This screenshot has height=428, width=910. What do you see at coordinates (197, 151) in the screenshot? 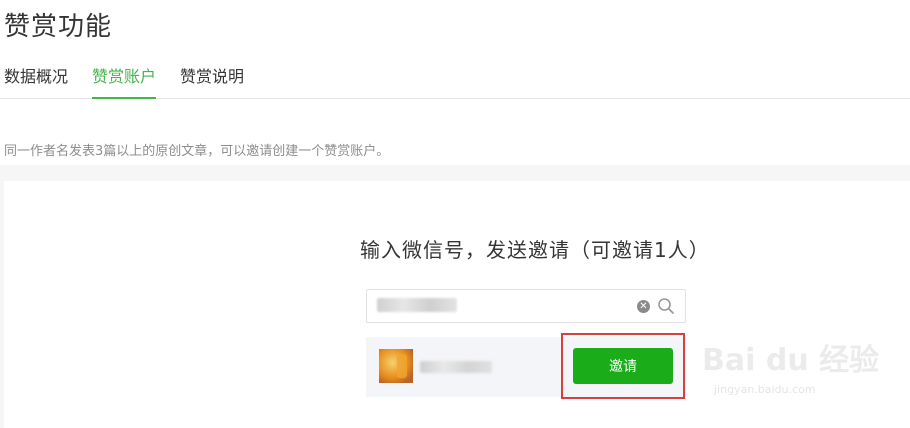
I see `eligibility-notice: 同一作者名发表3篇以上的原创文章，可以邀请创建一个赞赏账户。` at bounding box center [197, 151].